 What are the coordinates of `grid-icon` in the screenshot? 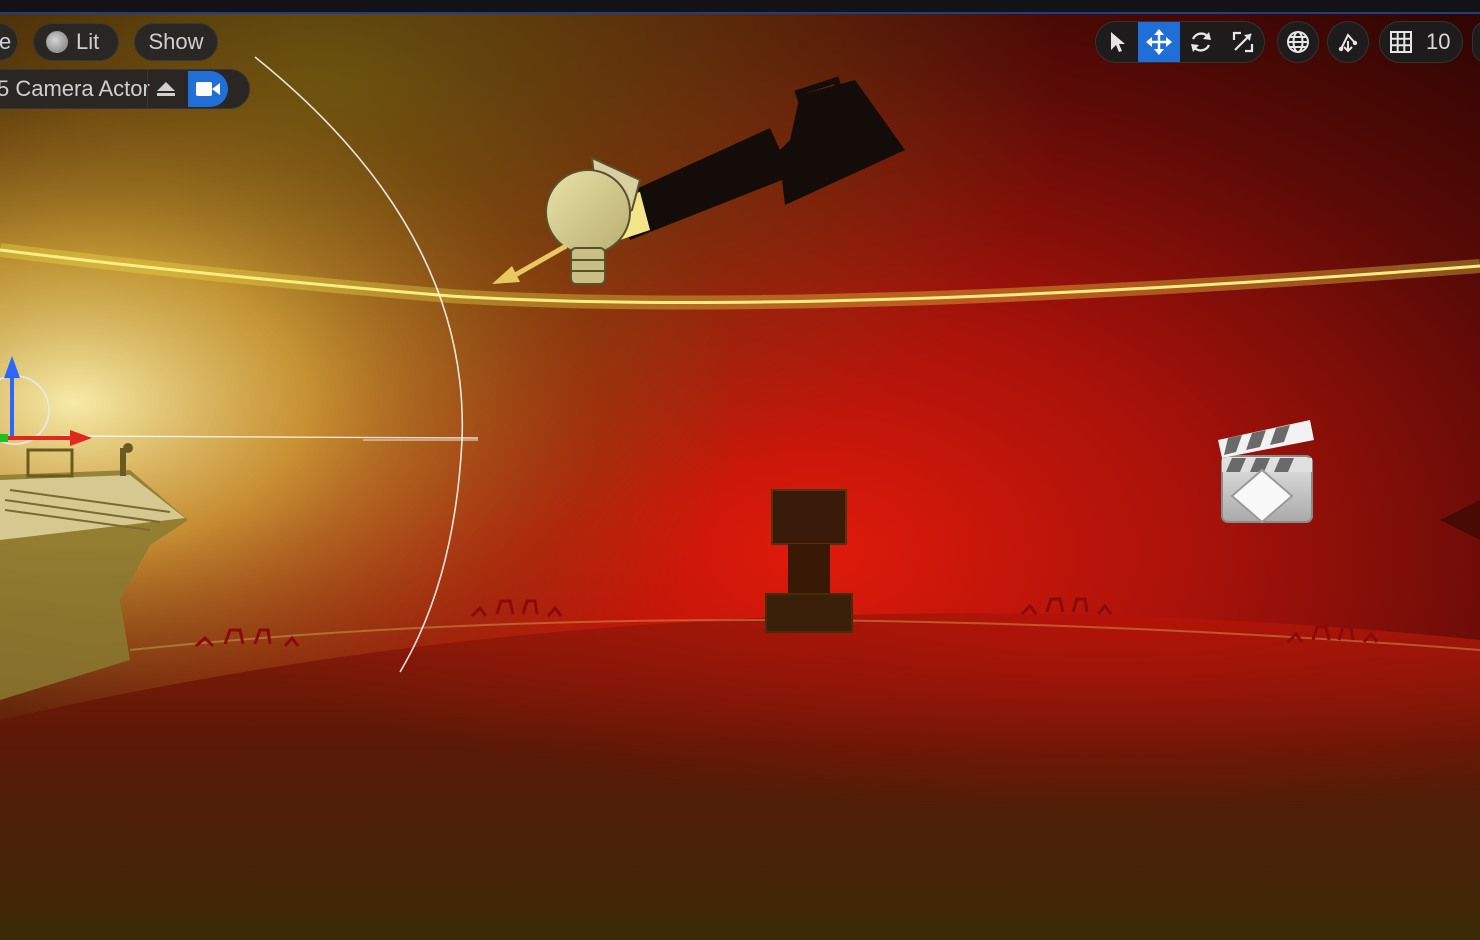 It's located at (1401, 42).